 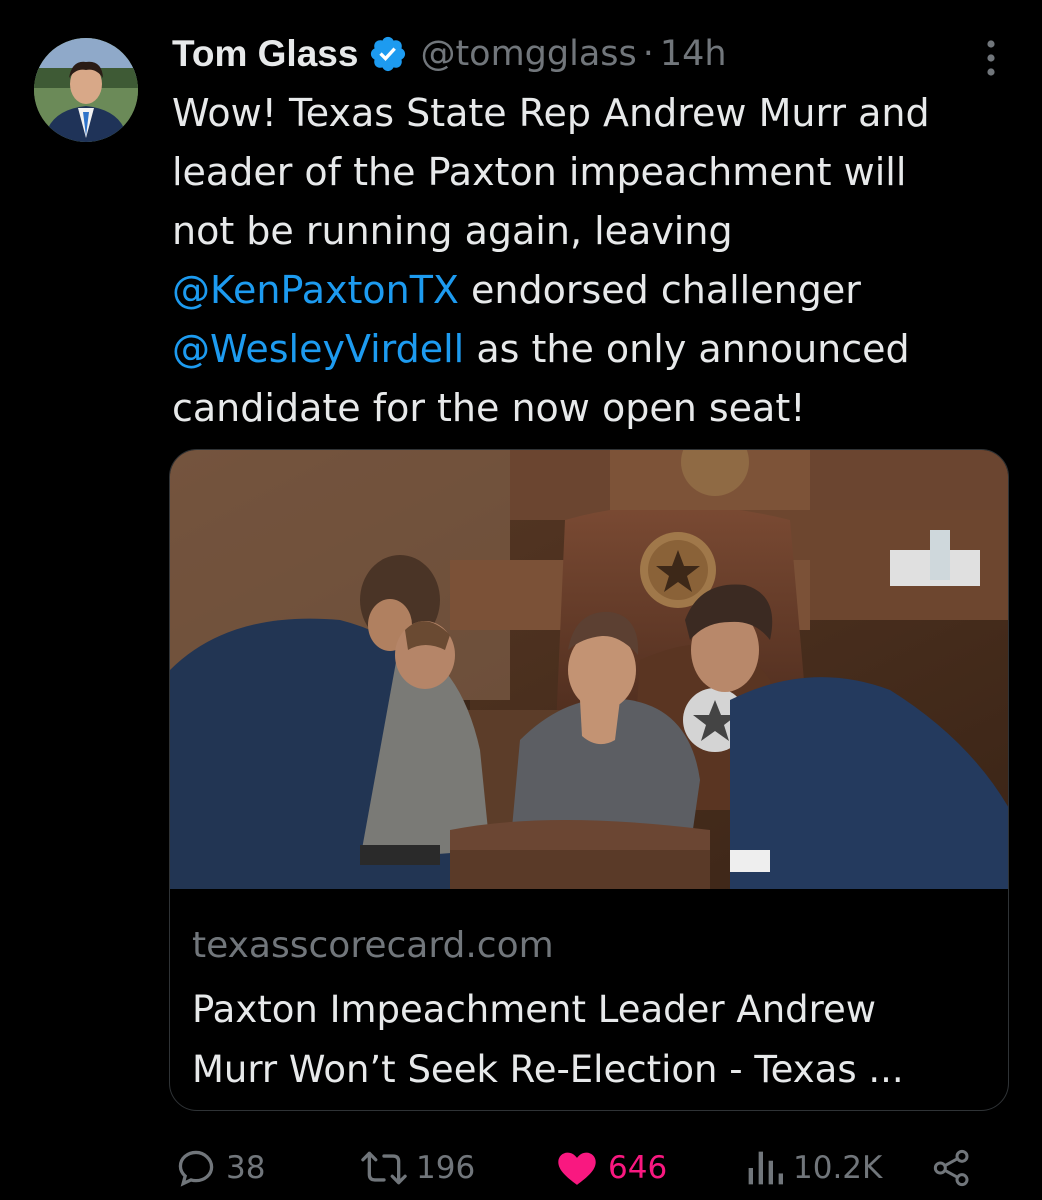 What do you see at coordinates (838, 1168) in the screenshot?
I see `views-count: 10.2K` at bounding box center [838, 1168].